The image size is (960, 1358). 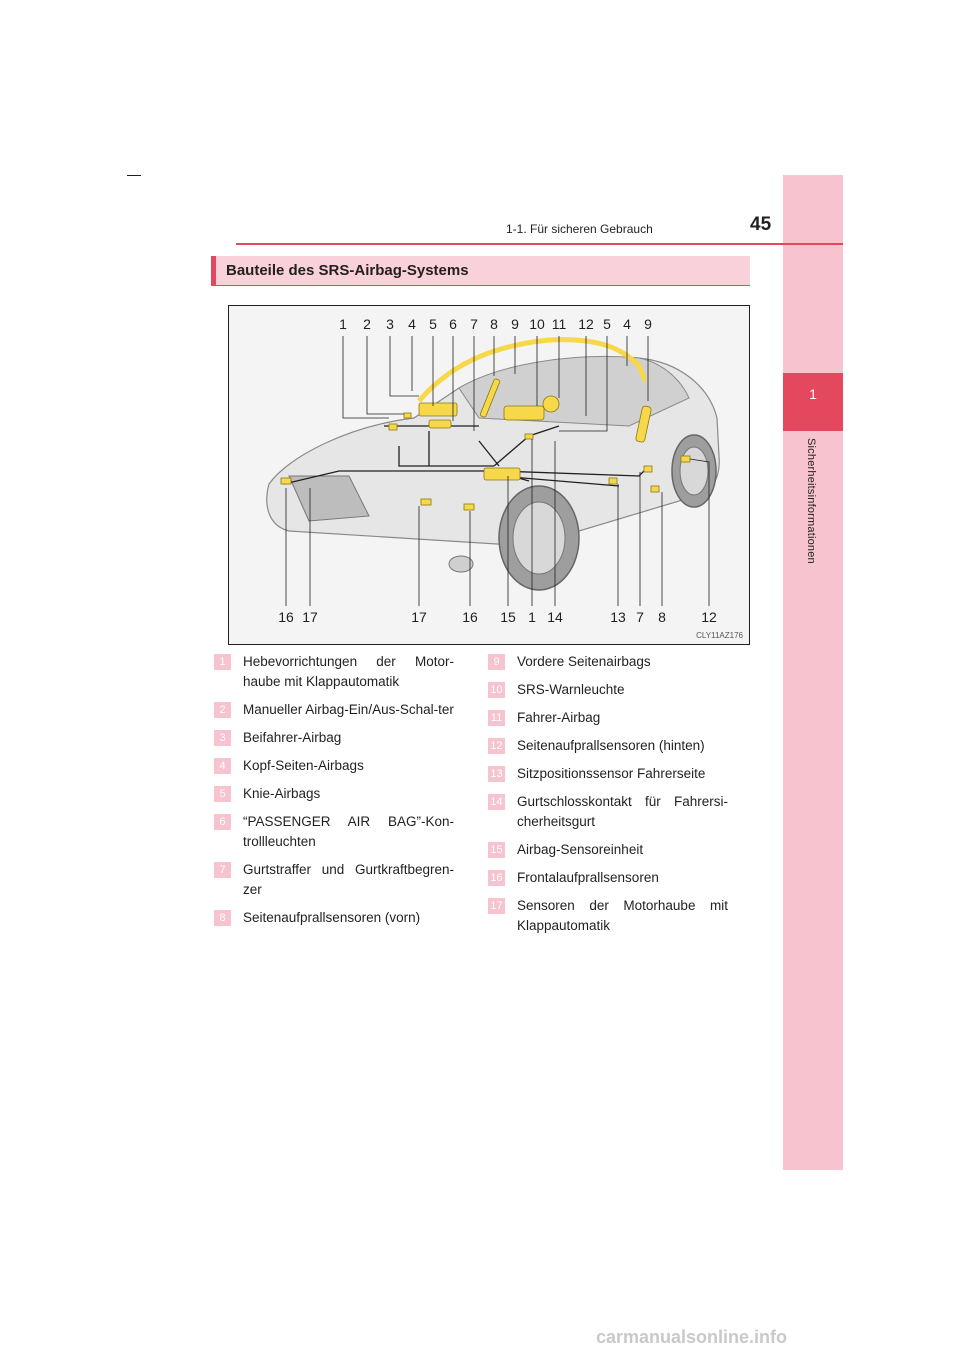 What do you see at coordinates (496, 690) in the screenshot?
I see `item-number-badge: 10` at bounding box center [496, 690].